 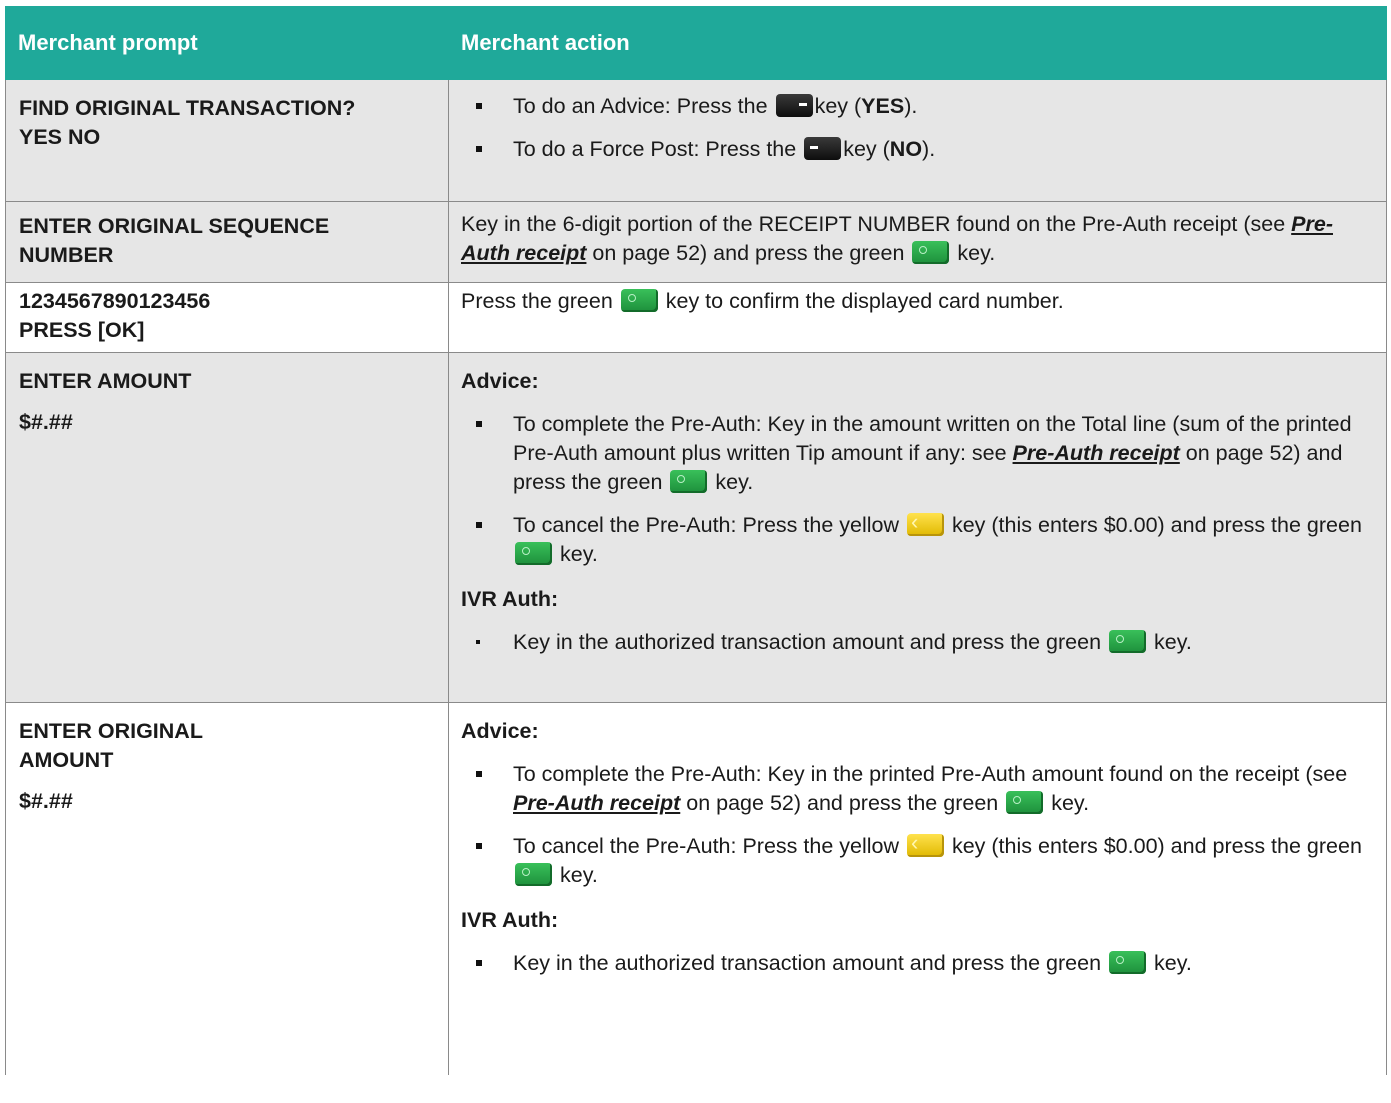 I want to click on prompt-text: AMOUNT, so click(x=66, y=760).